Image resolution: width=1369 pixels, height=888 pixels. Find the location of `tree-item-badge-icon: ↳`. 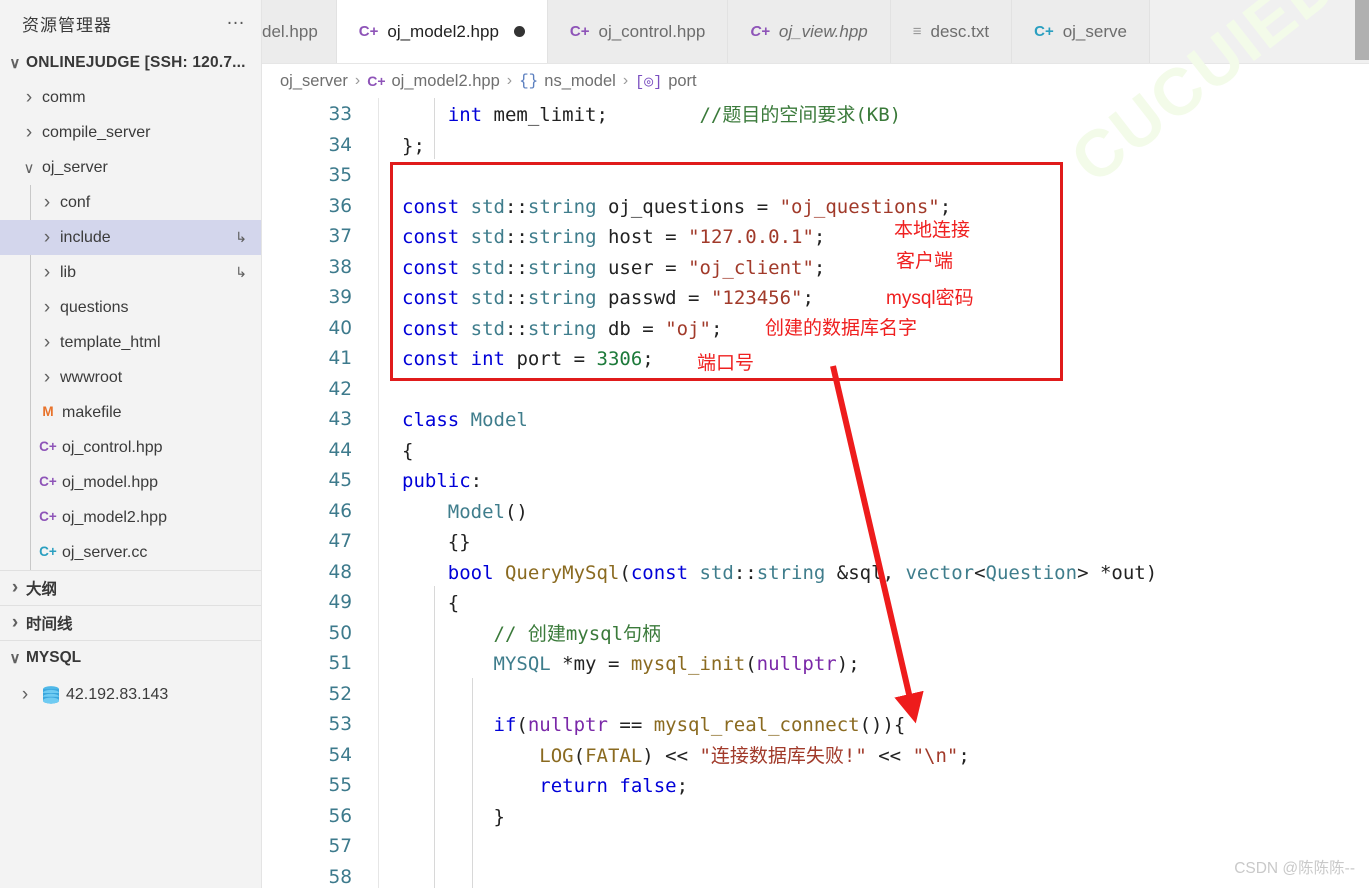

tree-item-badge-icon: ↳ is located at coordinates (241, 272).